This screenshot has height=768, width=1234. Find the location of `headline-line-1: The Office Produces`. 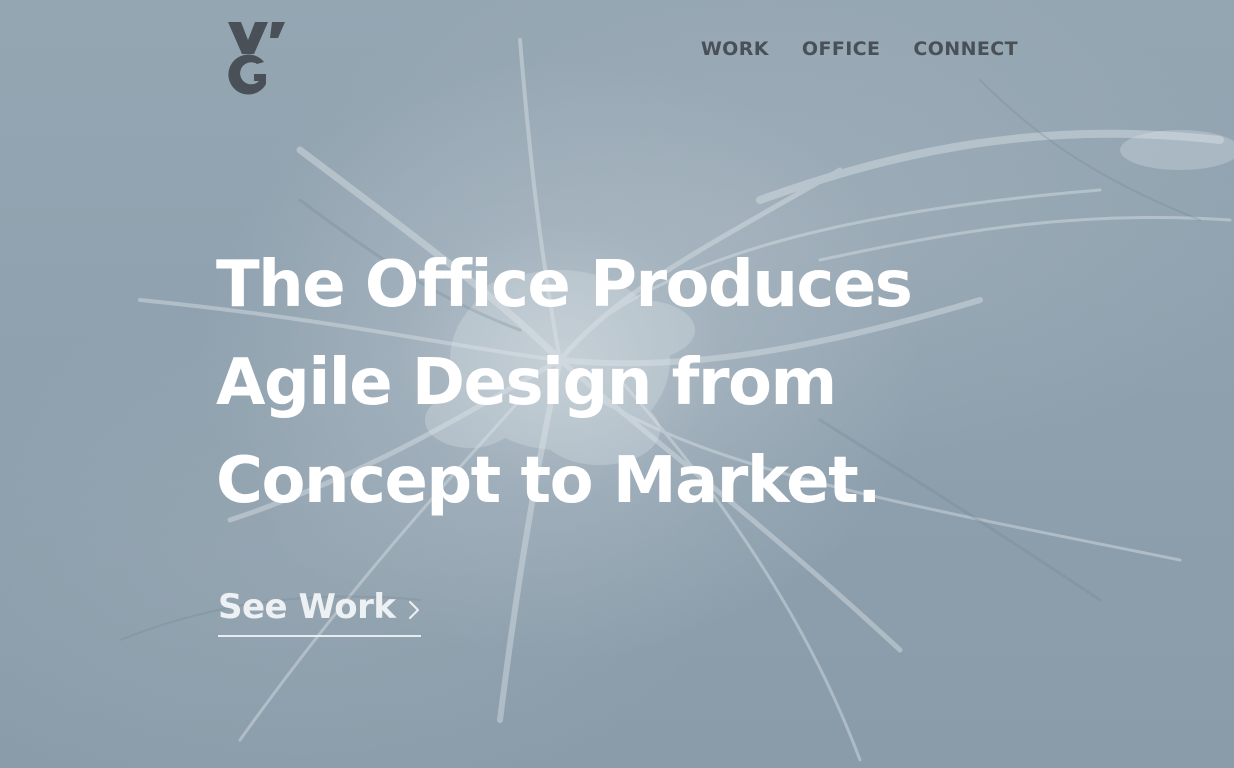

headline-line-1: The Office Produces is located at coordinates (564, 285).